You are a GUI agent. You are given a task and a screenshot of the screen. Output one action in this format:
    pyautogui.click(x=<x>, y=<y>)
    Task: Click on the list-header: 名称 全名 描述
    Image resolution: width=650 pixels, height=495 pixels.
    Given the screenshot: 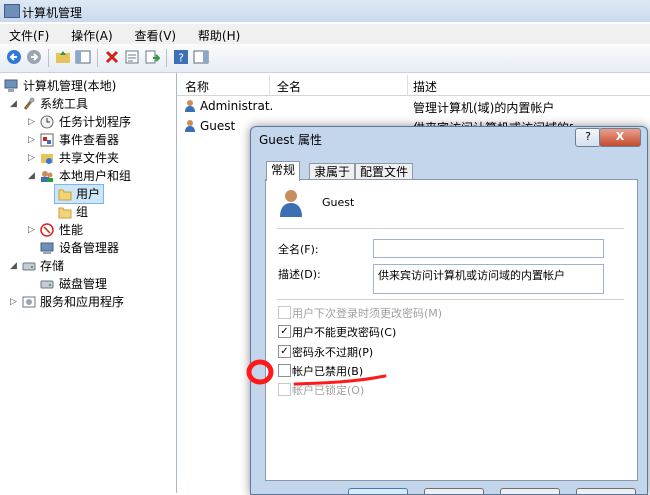 What is the action you would take?
    pyautogui.click(x=413, y=85)
    